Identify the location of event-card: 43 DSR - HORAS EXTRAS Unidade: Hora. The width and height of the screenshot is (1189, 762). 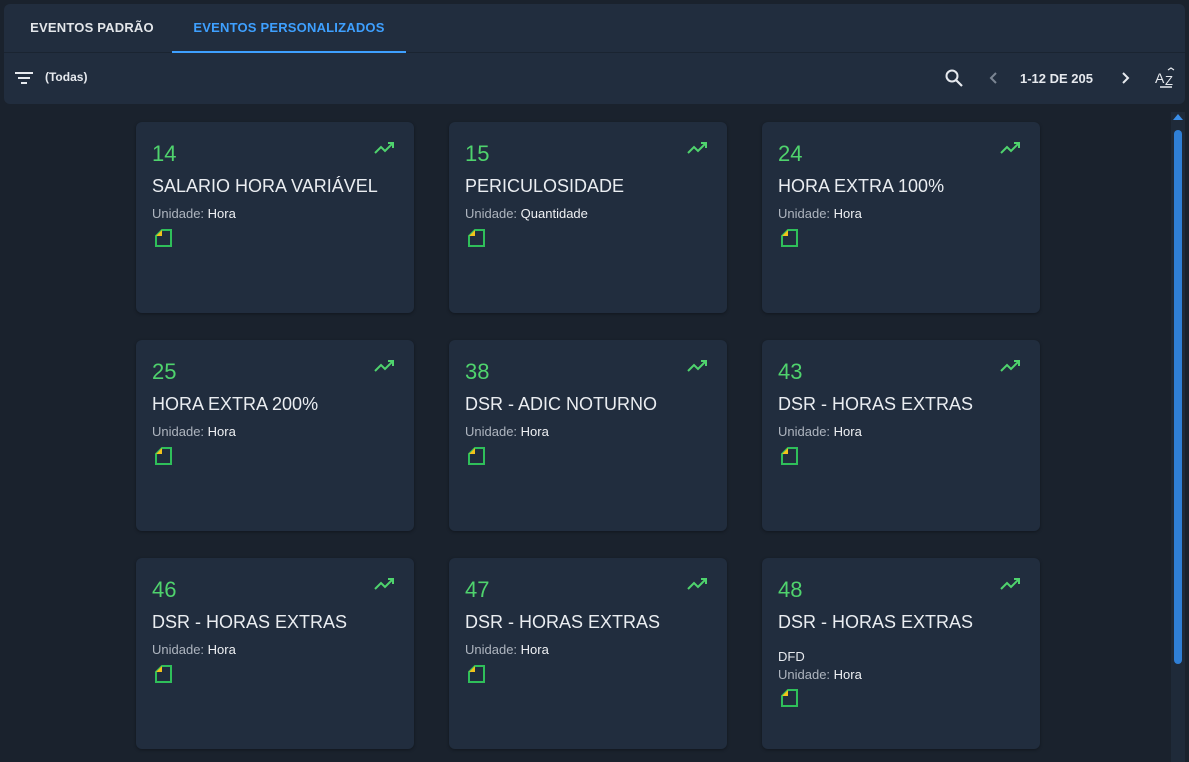
(901, 435).